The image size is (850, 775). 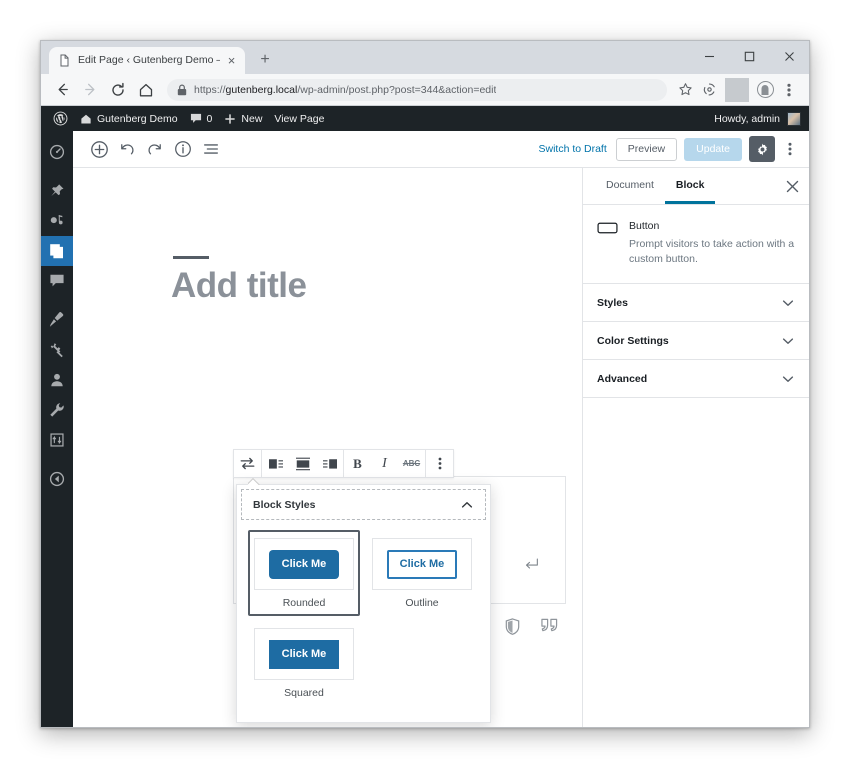 I want to click on url-path: /wp-admin/post.php?post=344&action=edit, so click(x=397, y=89).